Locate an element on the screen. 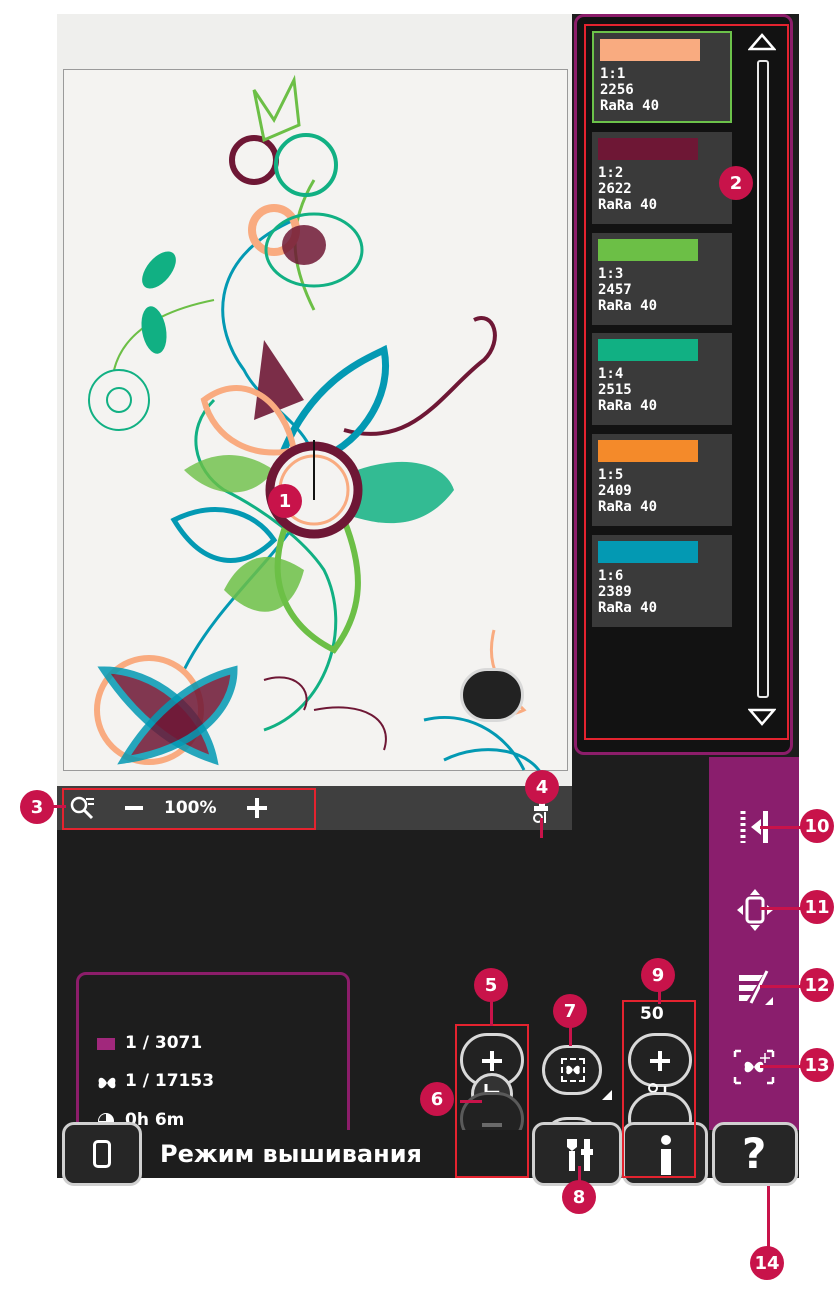 Image resolution: width=838 pixels, height=1294 pixels. callout-badge-6: 6 is located at coordinates (437, 1099).